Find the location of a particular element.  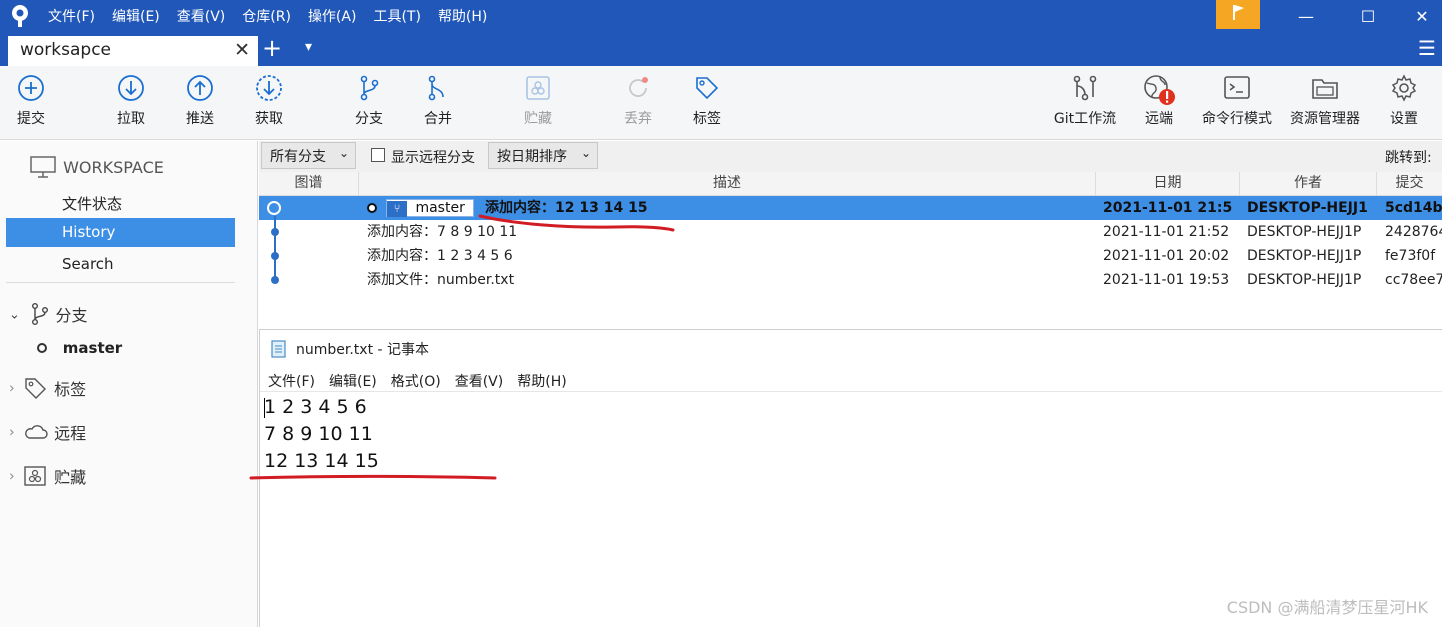

hamburger-menu-icon: ☰ is located at coordinates (1427, 48).